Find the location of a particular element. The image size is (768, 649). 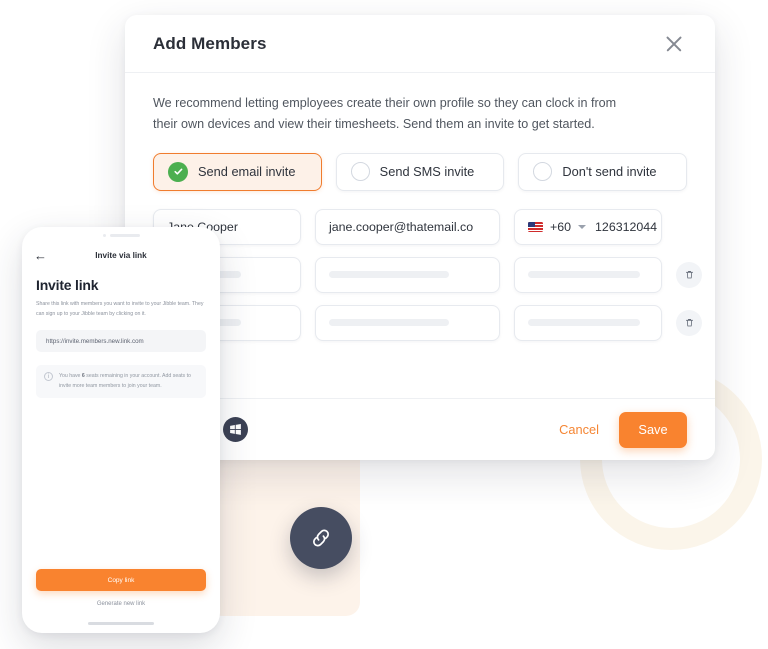

link-chain-icon is located at coordinates (321, 538).